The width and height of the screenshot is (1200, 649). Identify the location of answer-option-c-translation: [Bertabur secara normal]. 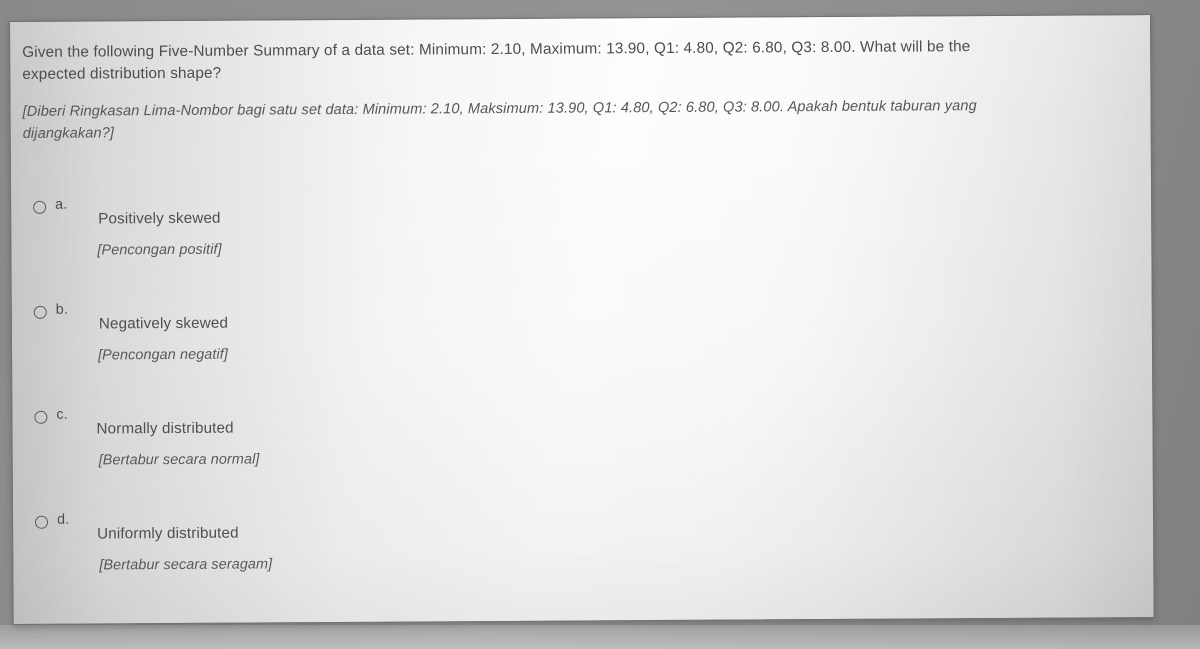
(179, 460).